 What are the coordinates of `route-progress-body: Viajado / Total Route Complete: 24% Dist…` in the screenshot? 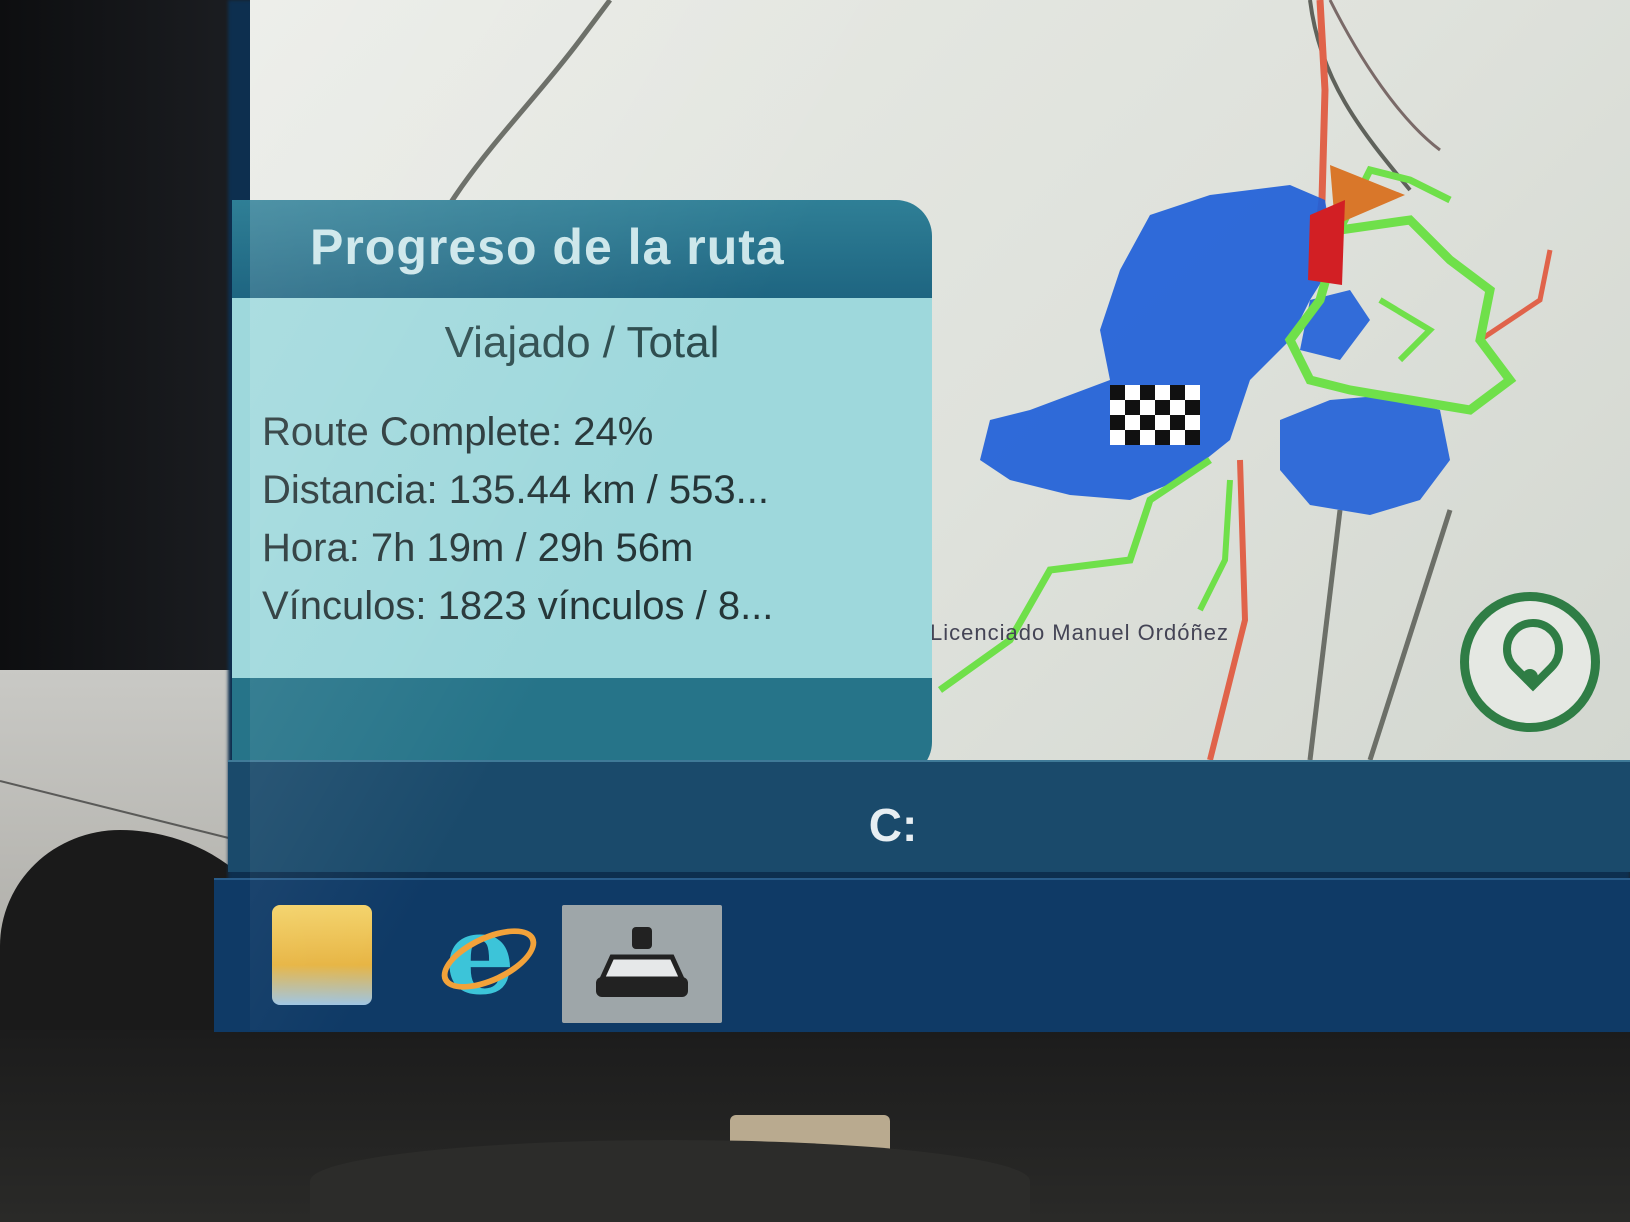 It's located at (582, 488).